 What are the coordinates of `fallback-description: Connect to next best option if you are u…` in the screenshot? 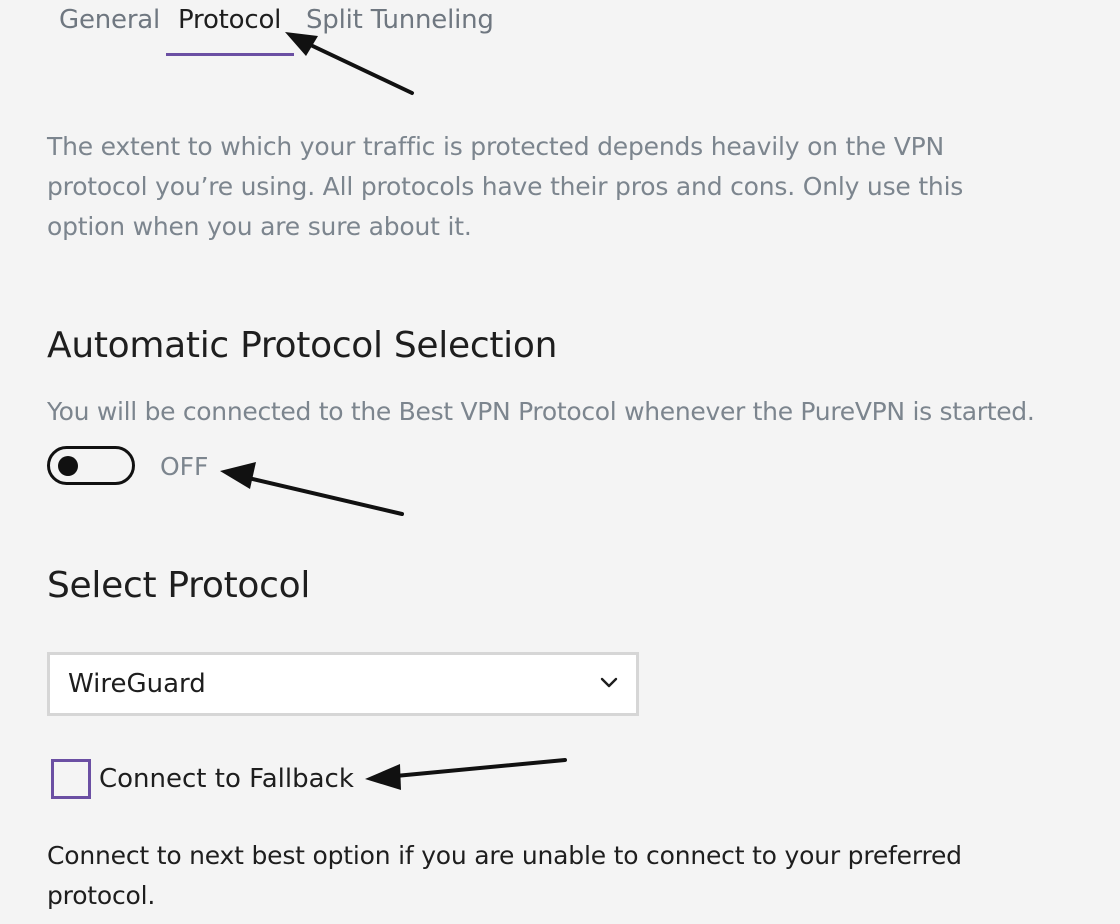 It's located at (504, 875).